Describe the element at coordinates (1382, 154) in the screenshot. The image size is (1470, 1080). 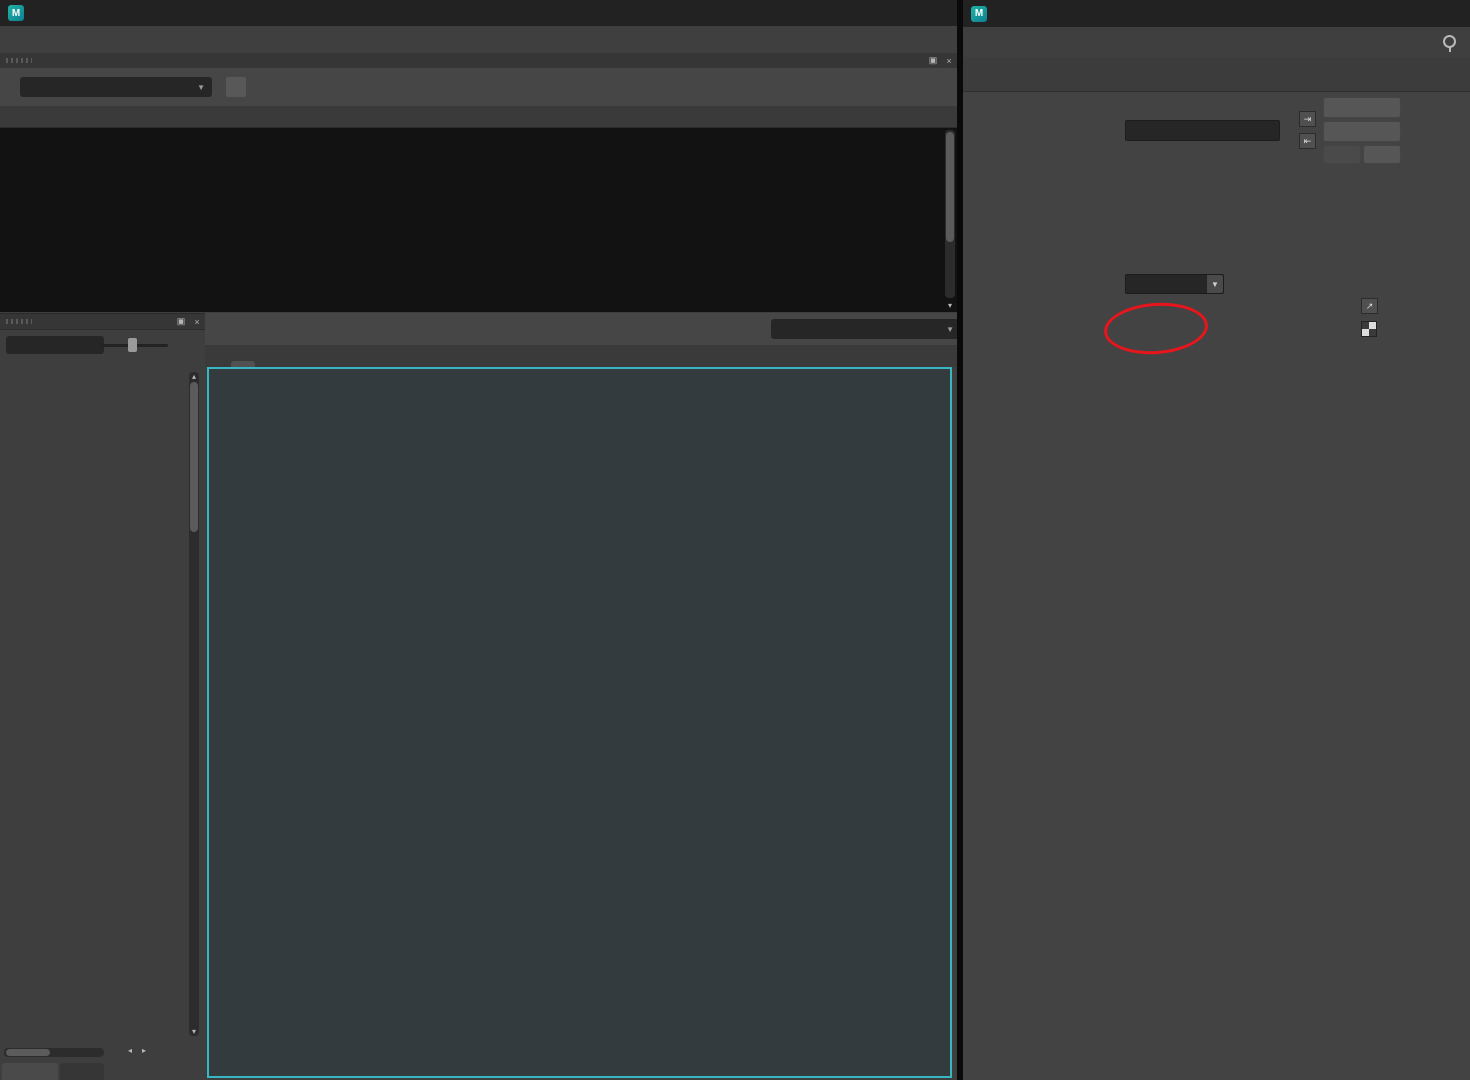
I see `hide-button` at that location.